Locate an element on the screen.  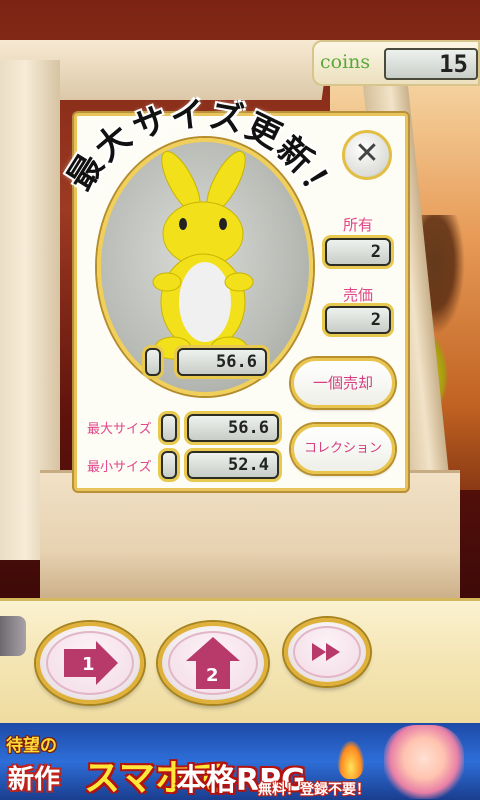
owned-label: 所有 is located at coordinates (358, 225).